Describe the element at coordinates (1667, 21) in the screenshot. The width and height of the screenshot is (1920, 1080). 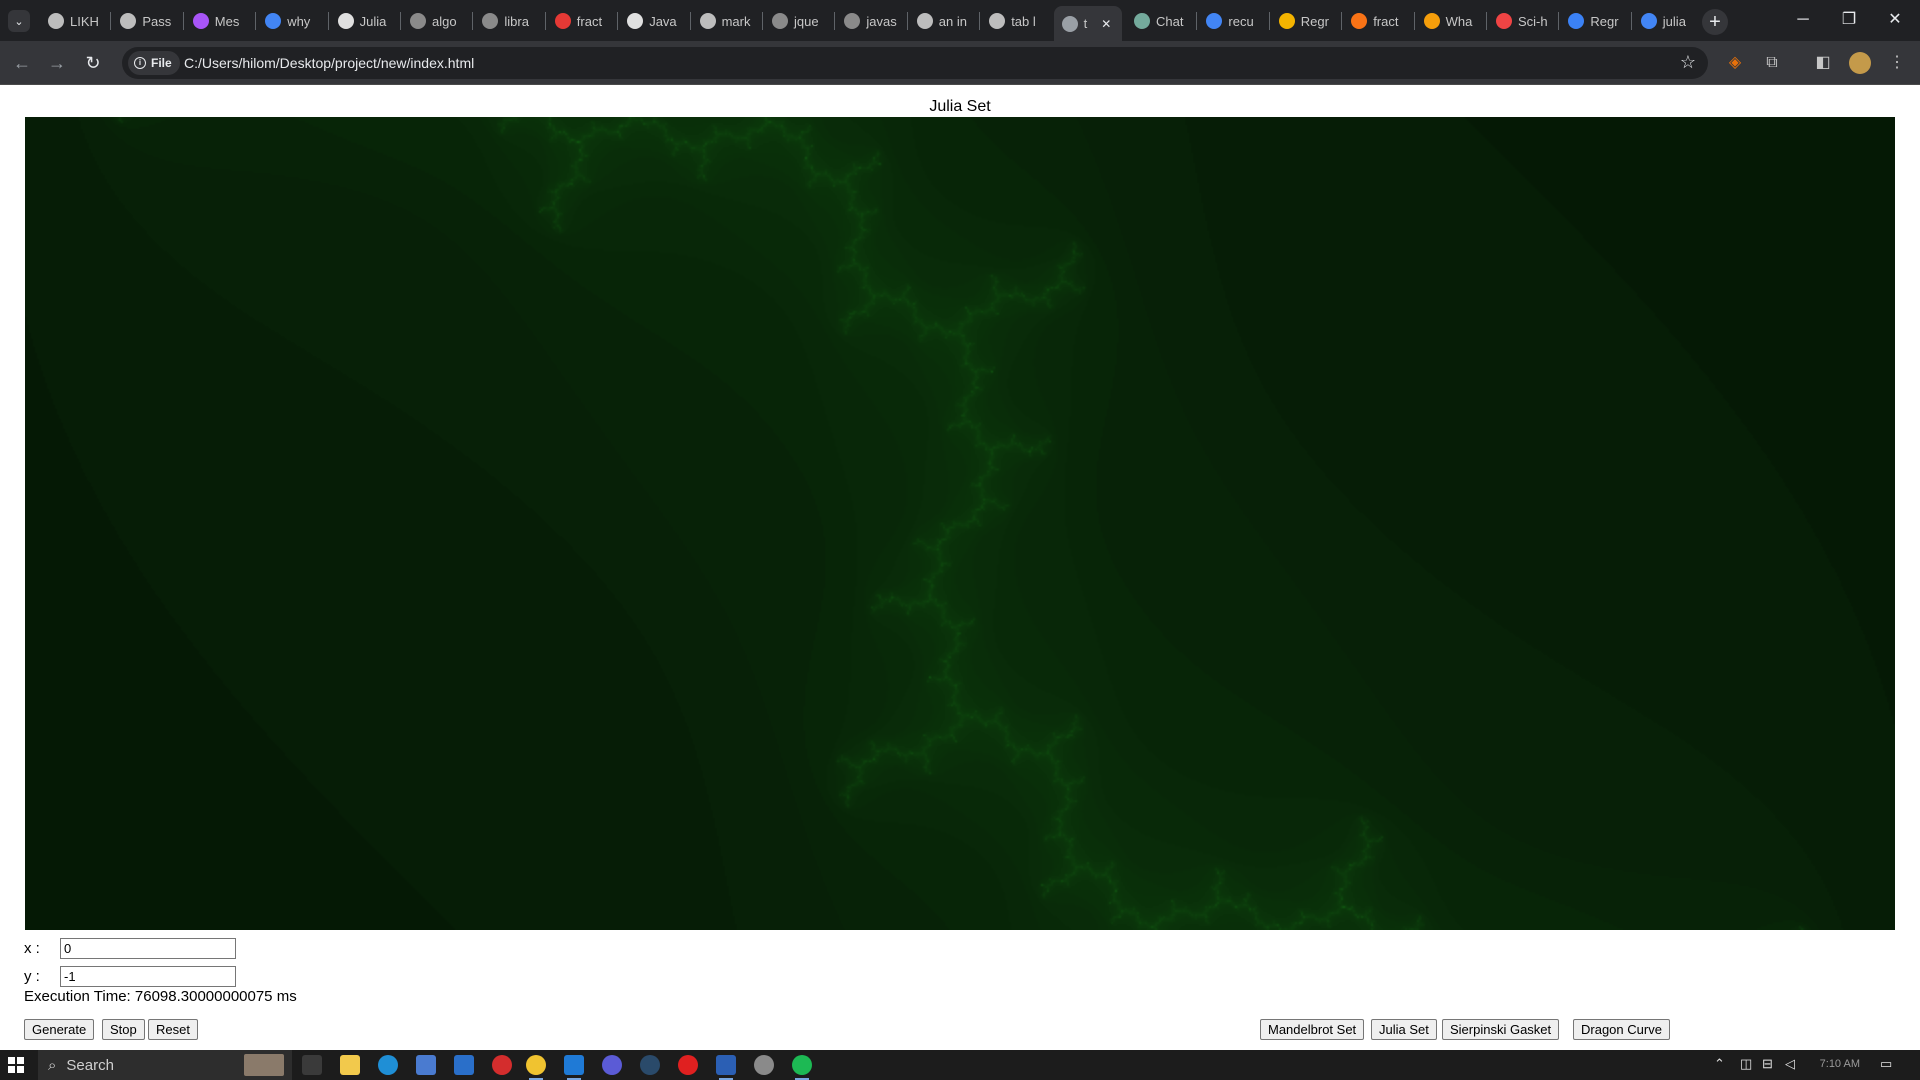
I see `browser-tab: julia` at that location.